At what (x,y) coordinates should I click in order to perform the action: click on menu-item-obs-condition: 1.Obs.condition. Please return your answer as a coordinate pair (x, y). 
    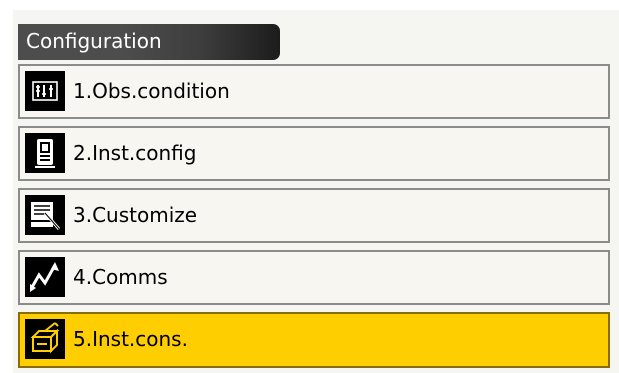
    Looking at the image, I should click on (314, 91).